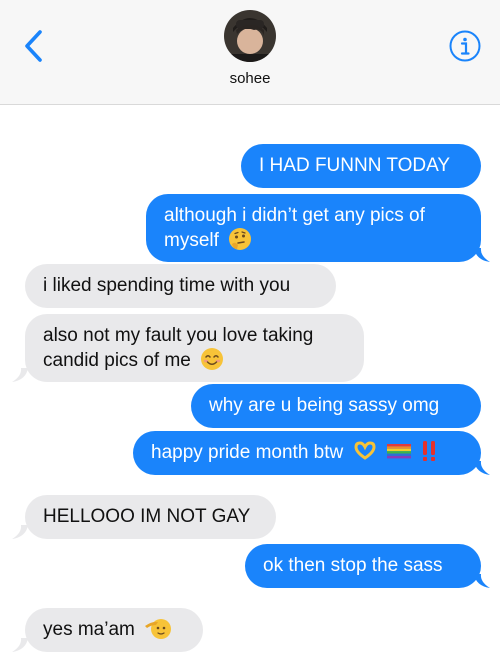  Describe the element at coordinates (167, 285) in the screenshot. I see `message-text: i liked spending time with you` at that location.